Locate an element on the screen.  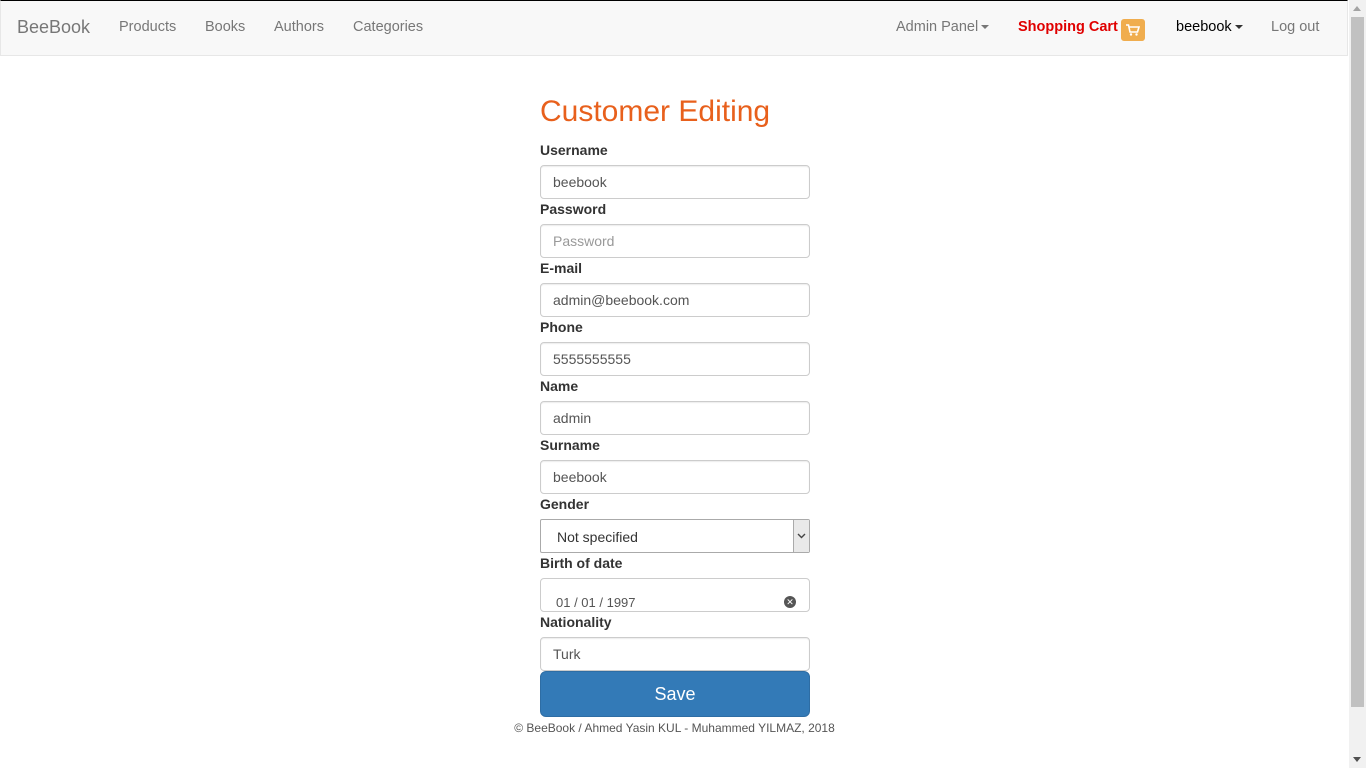
nav-link-authors: Authors is located at coordinates (299, 27).